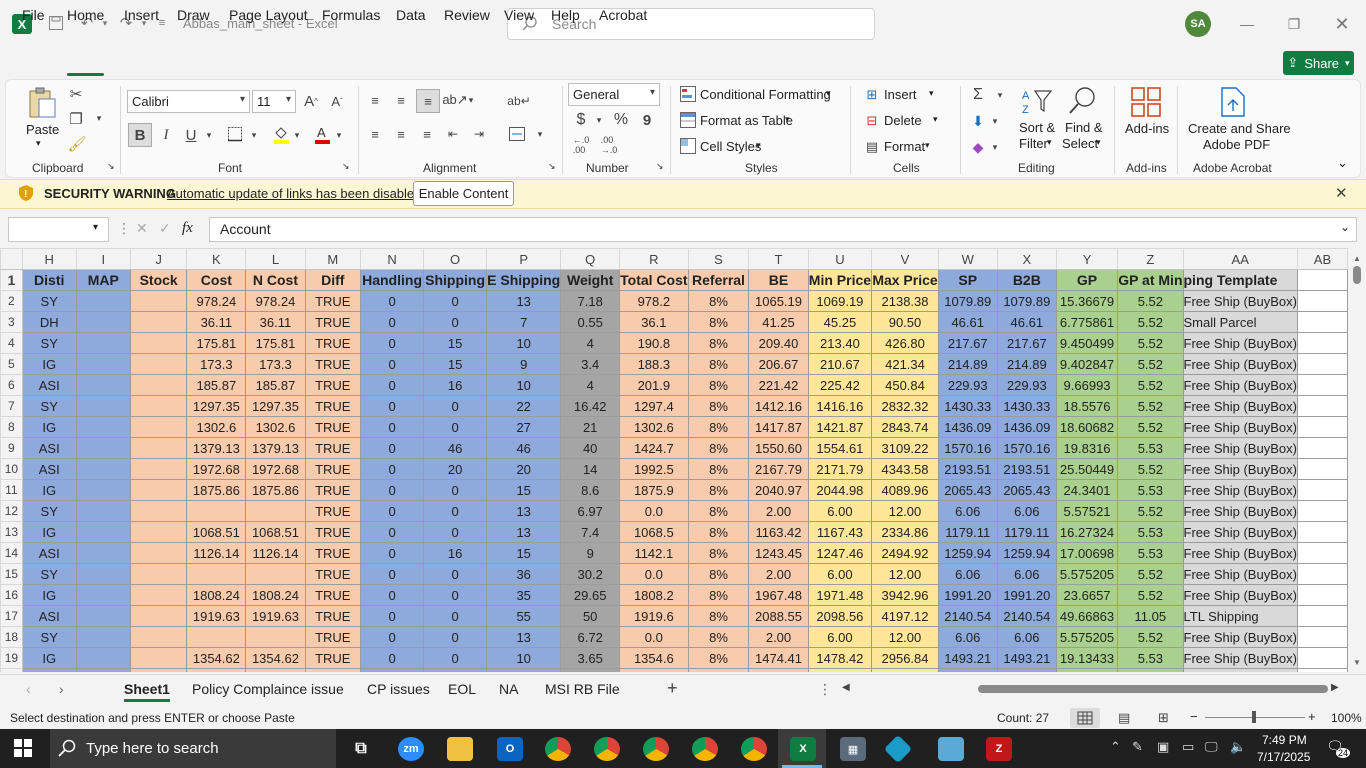 The height and width of the screenshot is (768, 1366). I want to click on add-ins-icon, so click(1146, 102).